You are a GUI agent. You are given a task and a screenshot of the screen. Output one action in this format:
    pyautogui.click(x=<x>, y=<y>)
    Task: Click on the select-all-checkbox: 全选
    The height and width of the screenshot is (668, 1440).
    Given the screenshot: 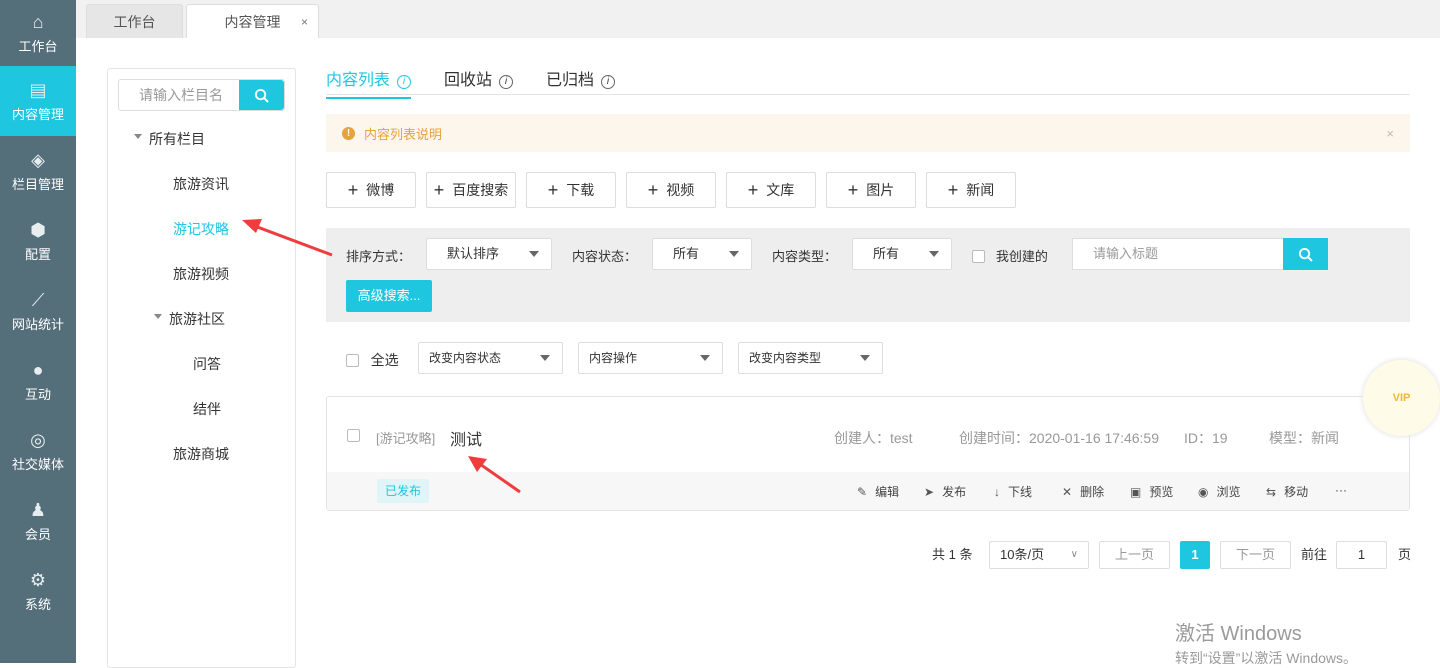 What is the action you would take?
    pyautogui.click(x=372, y=360)
    